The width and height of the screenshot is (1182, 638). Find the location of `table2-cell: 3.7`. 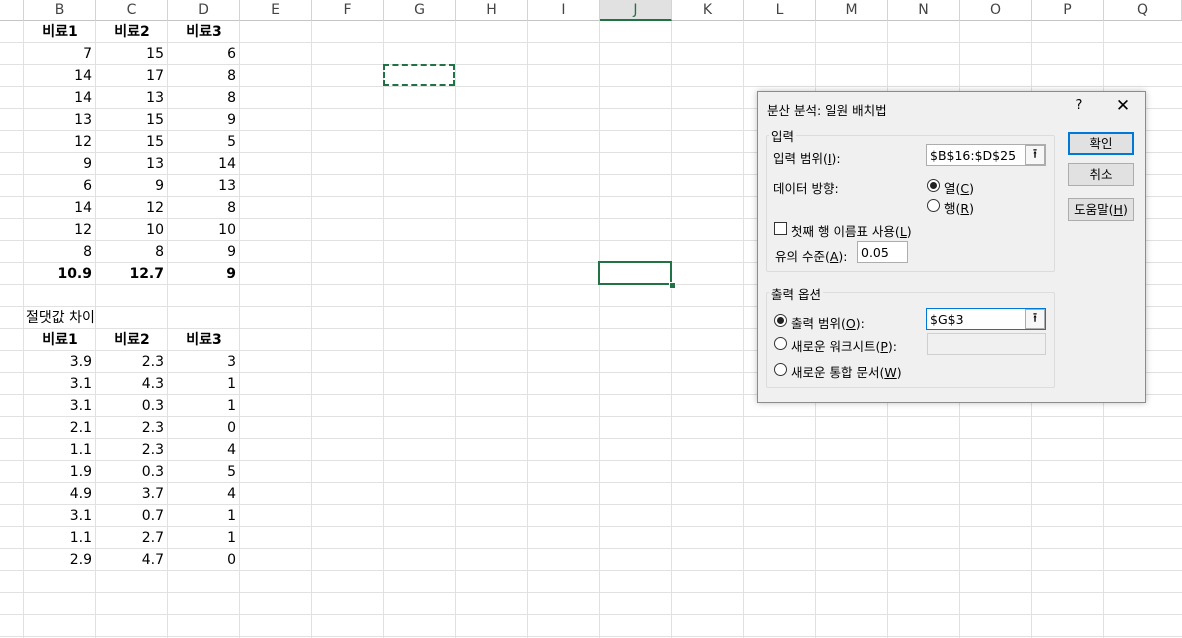

table2-cell: 3.7 is located at coordinates (132, 494).